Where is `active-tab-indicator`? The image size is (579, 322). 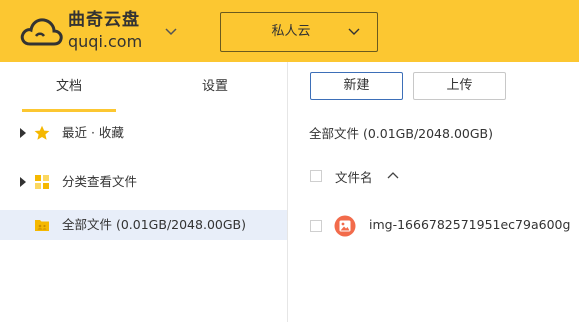
active-tab-indicator is located at coordinates (69, 110).